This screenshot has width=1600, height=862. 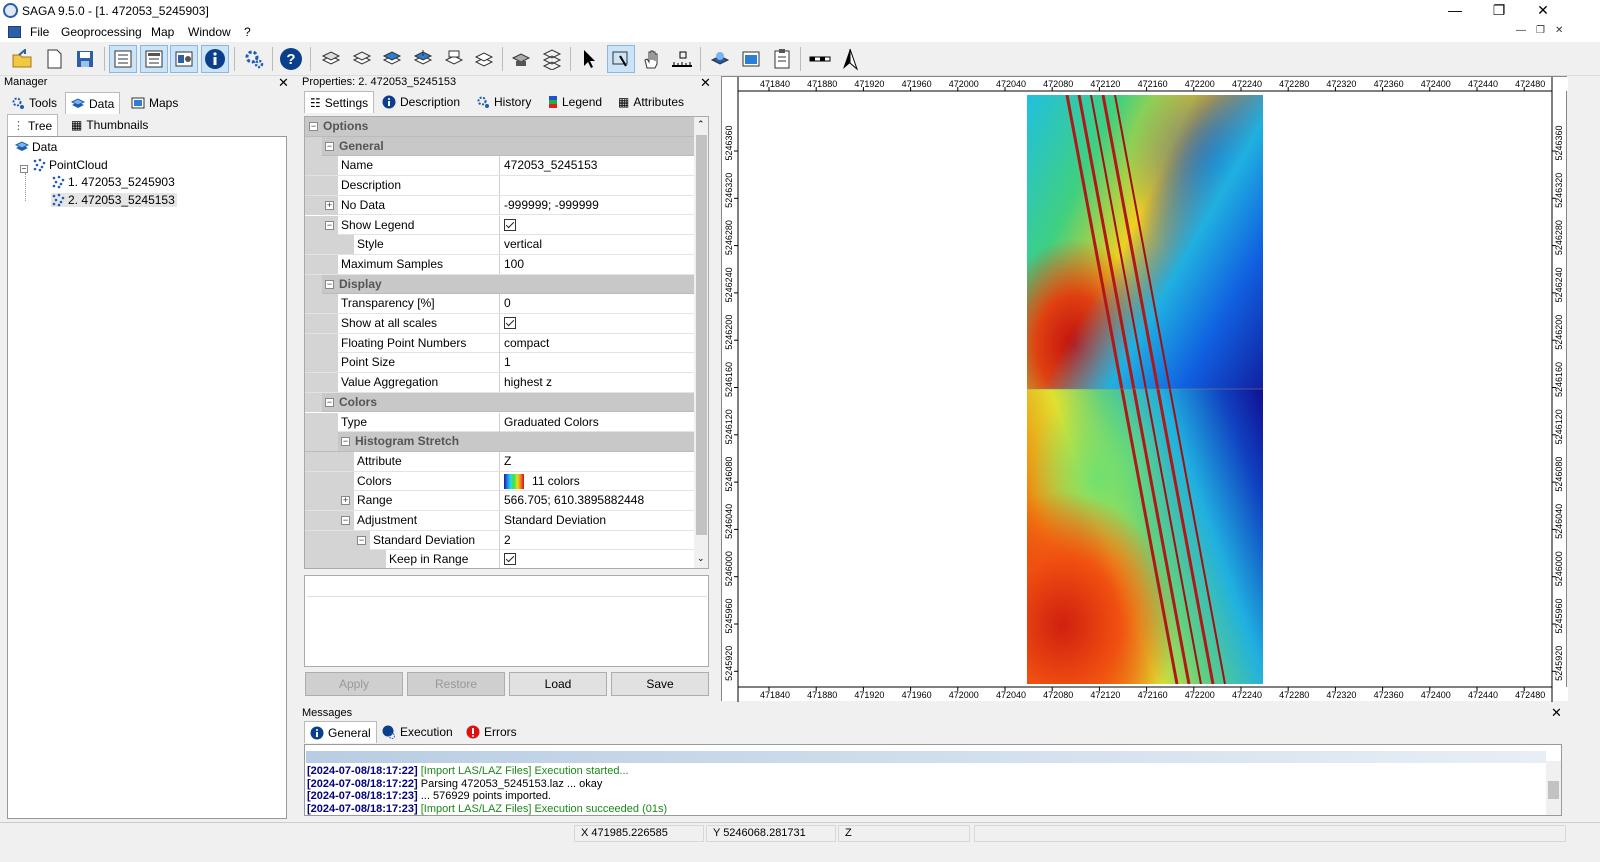 What do you see at coordinates (652, 59) in the screenshot?
I see `pan-hand-icon` at bounding box center [652, 59].